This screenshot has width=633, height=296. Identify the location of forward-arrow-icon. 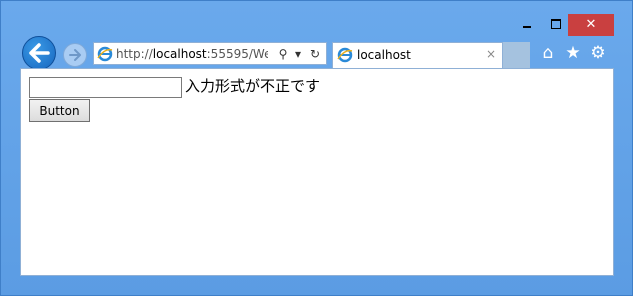
(75, 55).